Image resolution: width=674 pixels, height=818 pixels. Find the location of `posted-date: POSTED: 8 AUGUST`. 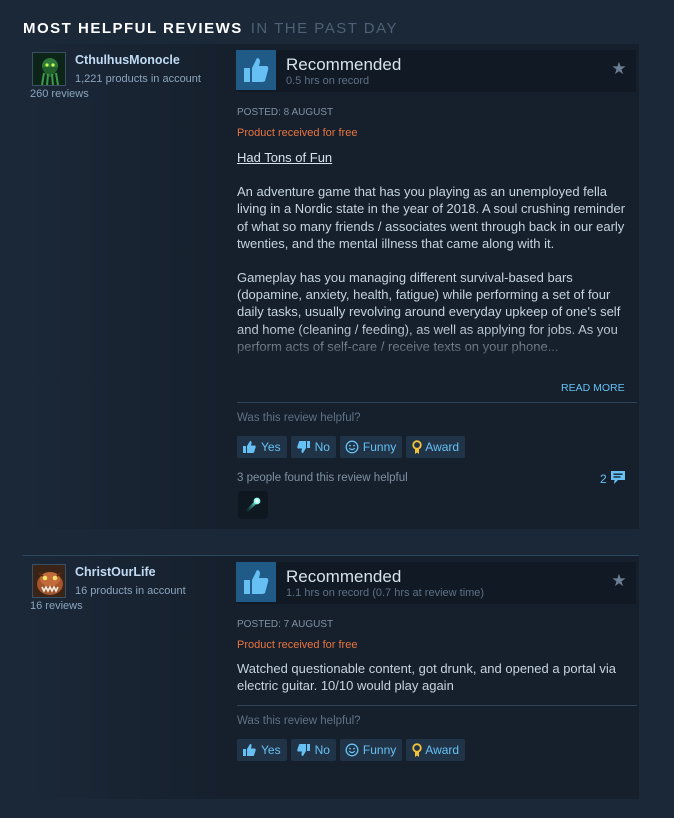

posted-date: POSTED: 8 AUGUST is located at coordinates (285, 112).